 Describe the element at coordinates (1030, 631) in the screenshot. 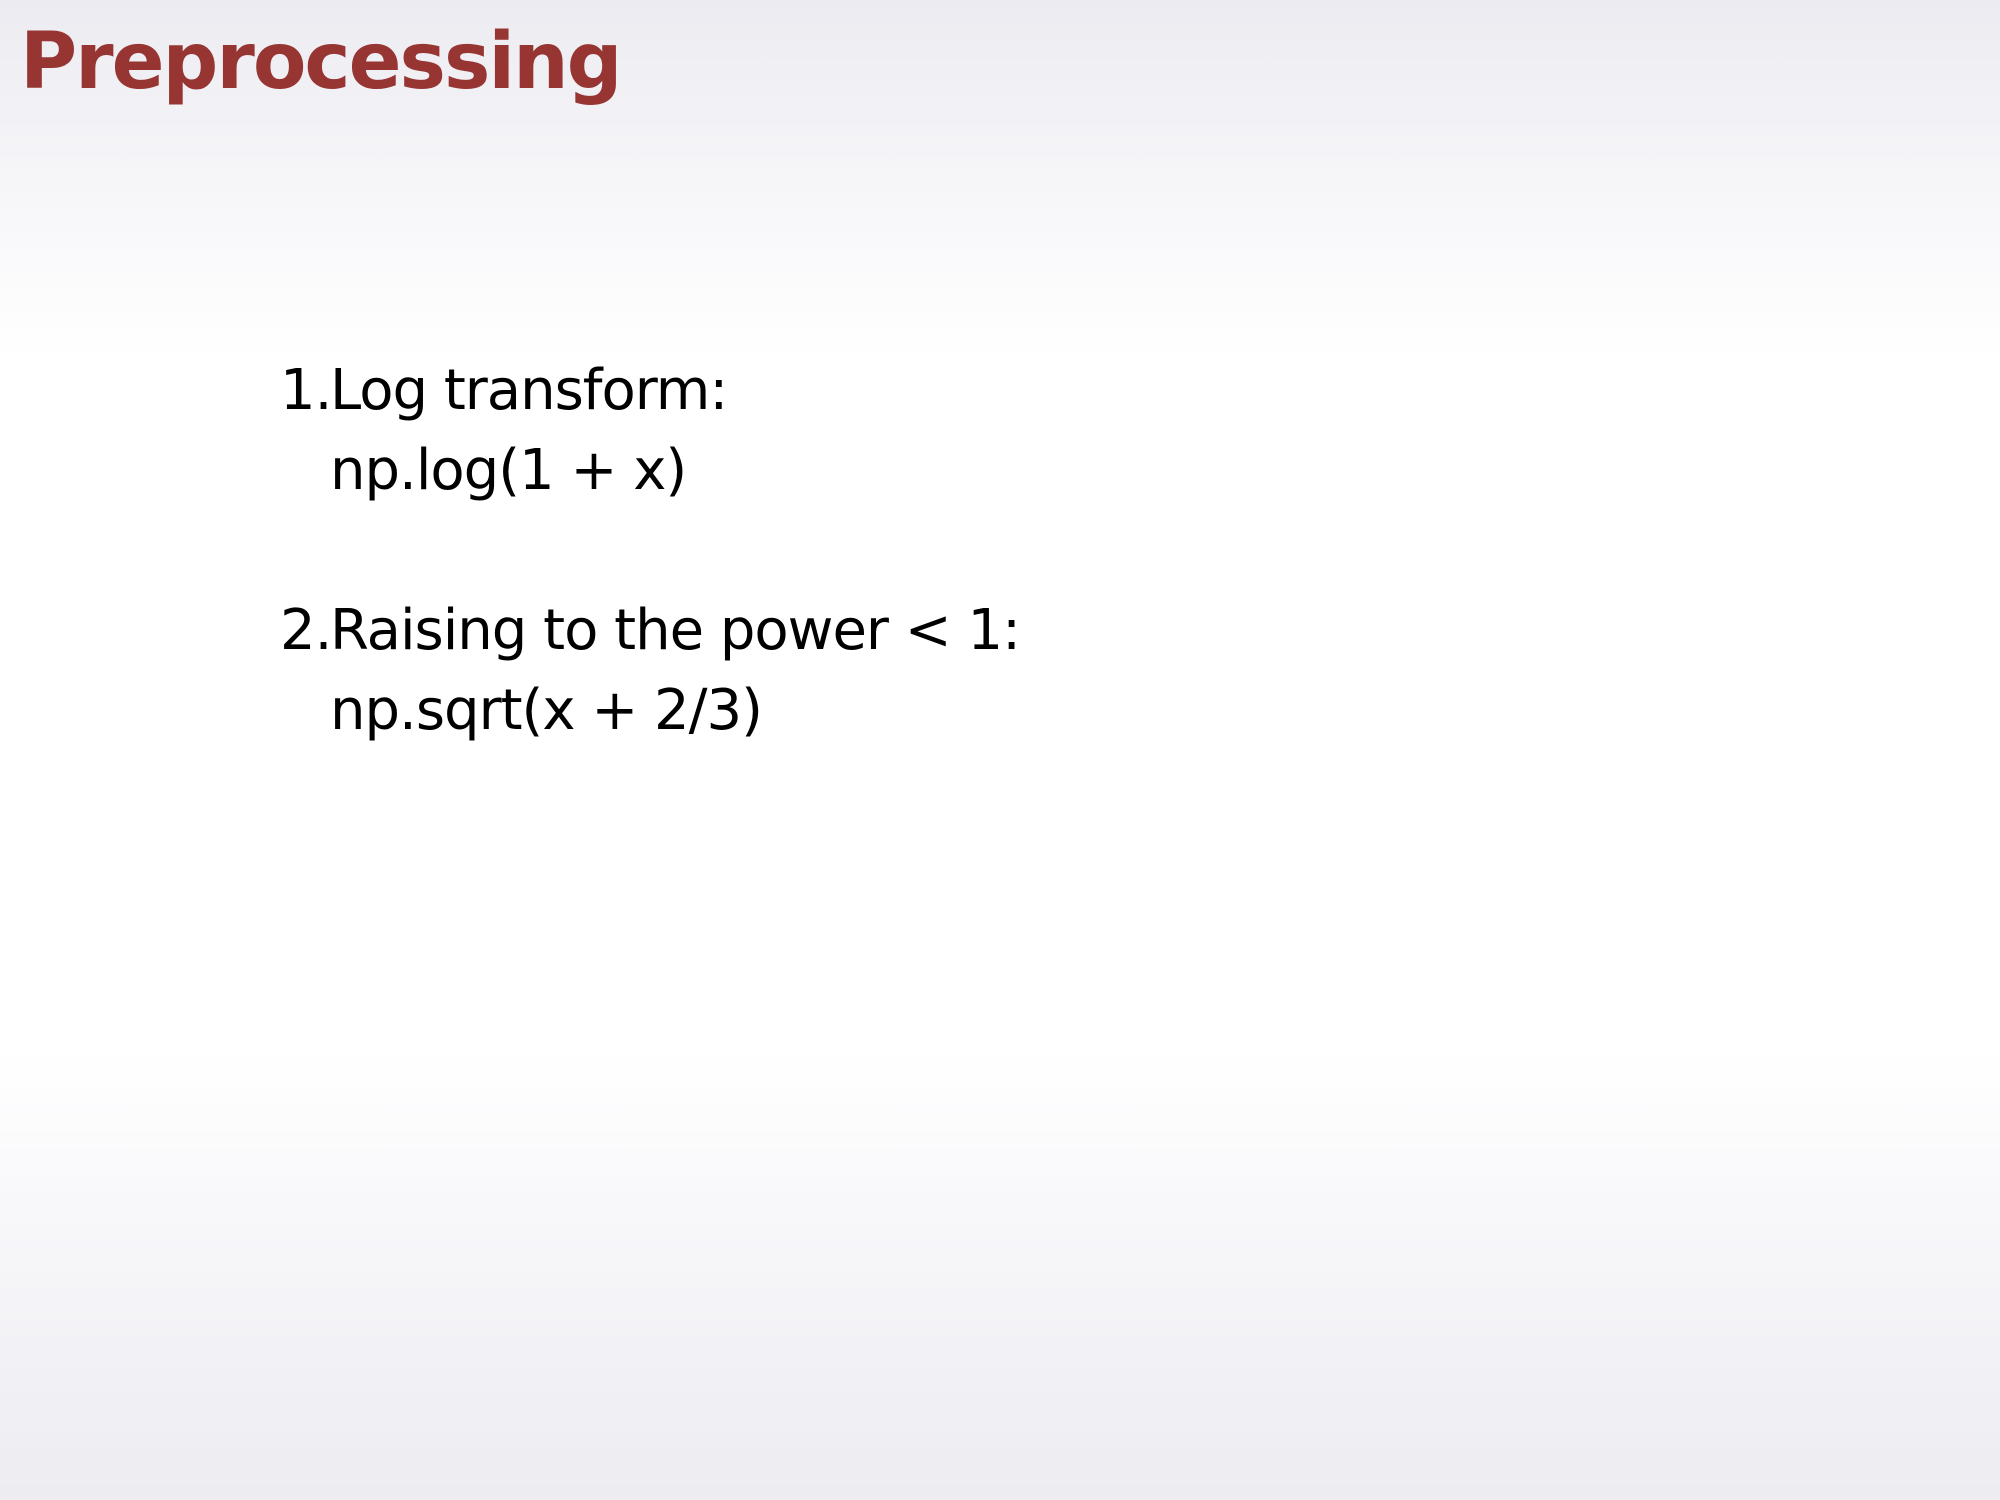

I see `list-item-heading: 2. Raising to the power < 1:` at that location.